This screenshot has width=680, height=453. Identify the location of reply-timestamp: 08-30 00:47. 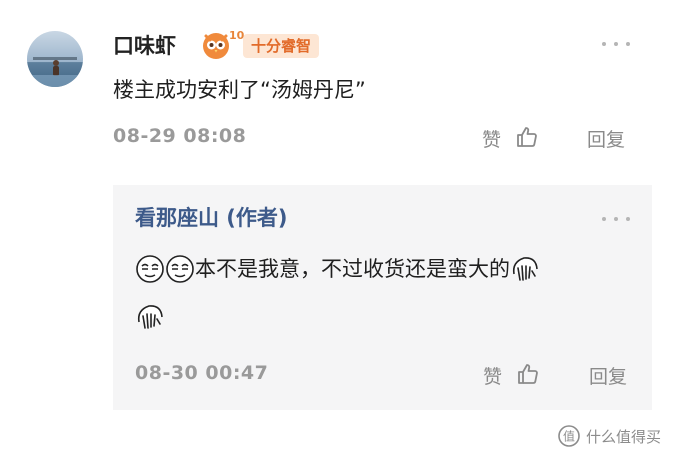
(202, 373).